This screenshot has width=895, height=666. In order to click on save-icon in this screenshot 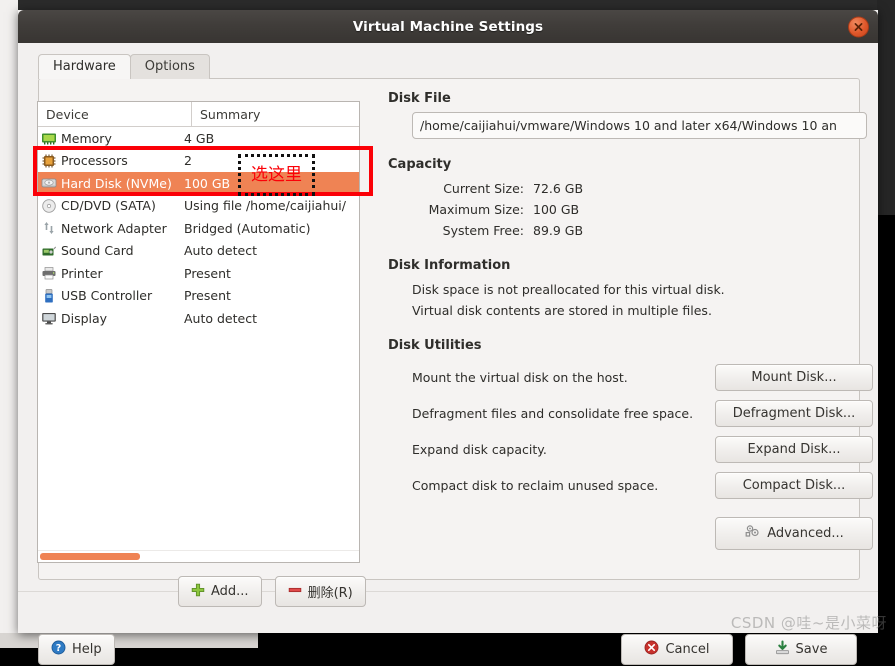, I will do `click(782, 649)`.